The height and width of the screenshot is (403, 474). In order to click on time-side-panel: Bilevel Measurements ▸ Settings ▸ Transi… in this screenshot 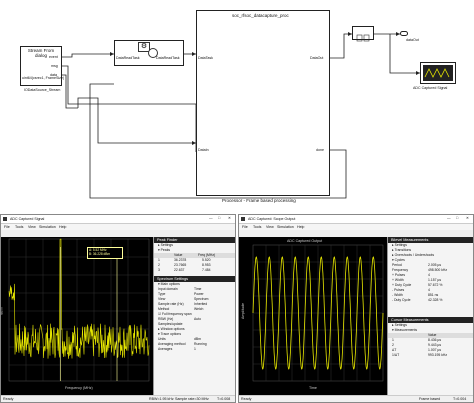, I will do `click(430, 316)`.